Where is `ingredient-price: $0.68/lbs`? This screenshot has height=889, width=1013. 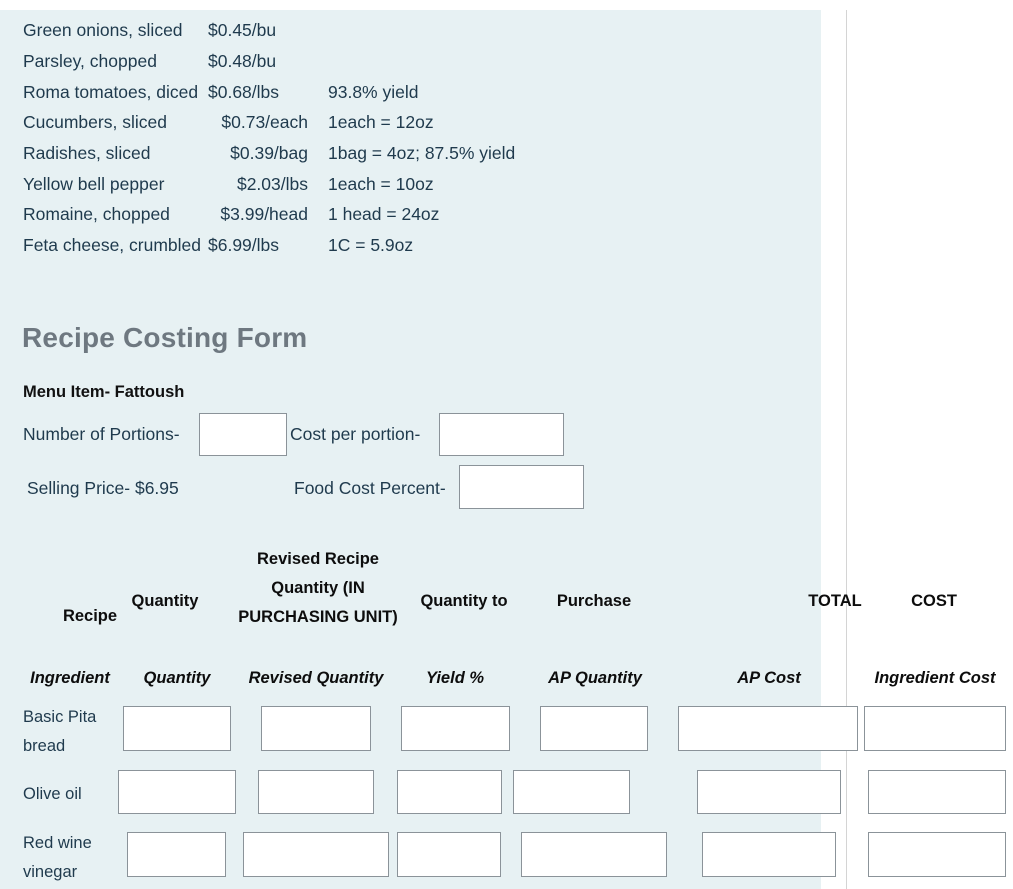
ingredient-price: $0.68/lbs is located at coordinates (244, 92).